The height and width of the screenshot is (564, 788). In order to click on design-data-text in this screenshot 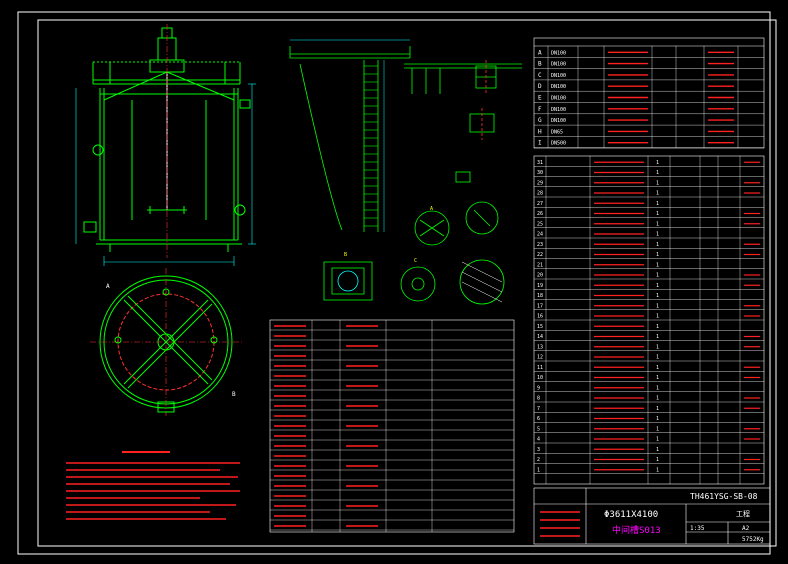, I will do `click(326, 426)`.